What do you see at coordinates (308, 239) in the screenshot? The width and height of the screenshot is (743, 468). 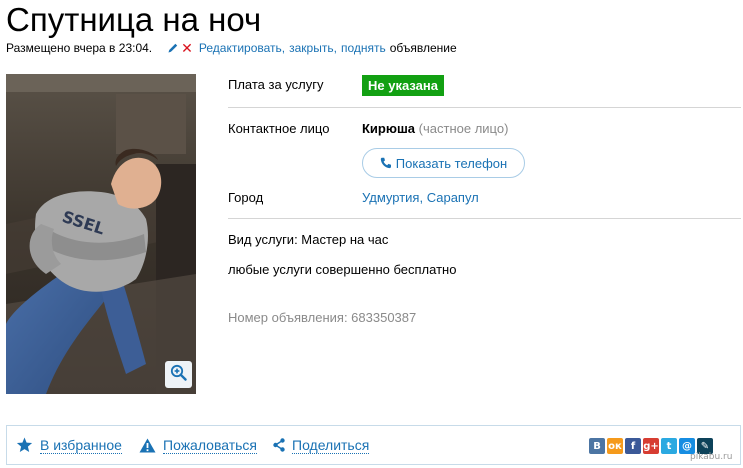 I see `service-type: Вид услуги: Мастер на час` at bounding box center [308, 239].